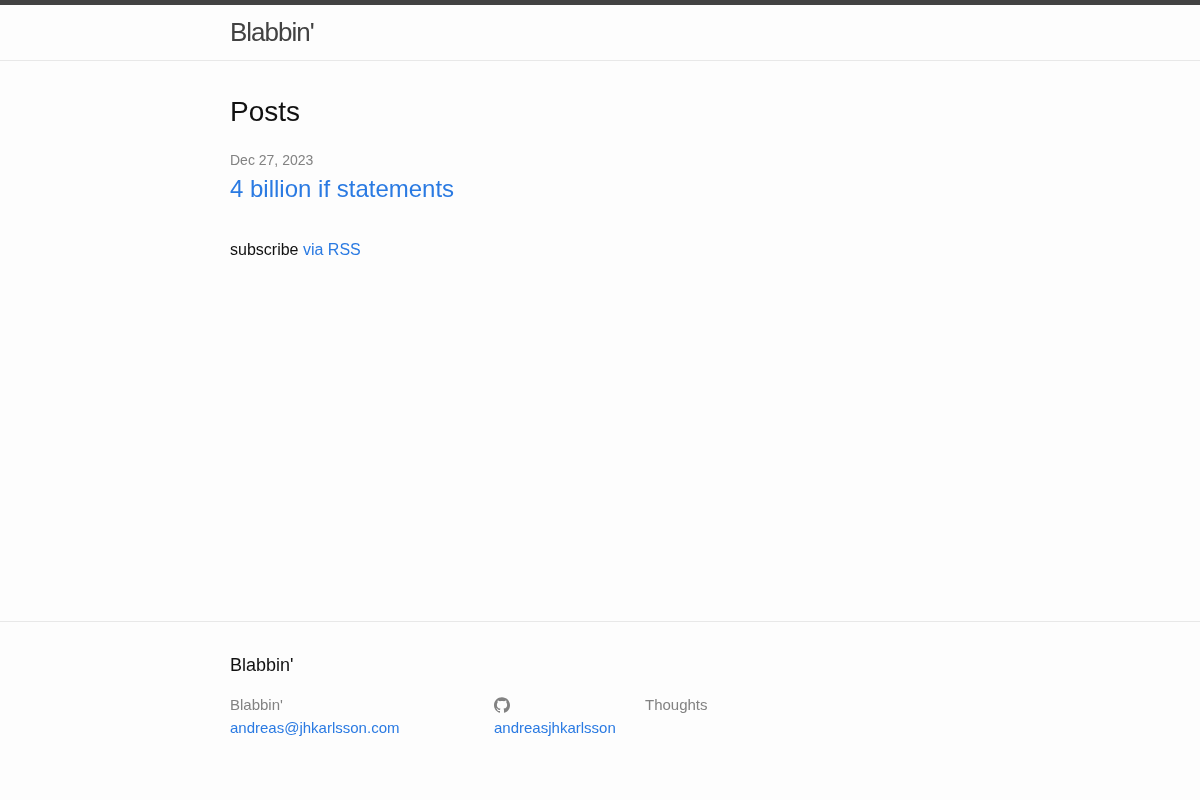  I want to click on rss-subscribe-text: subscribe via RSS, so click(295, 250).